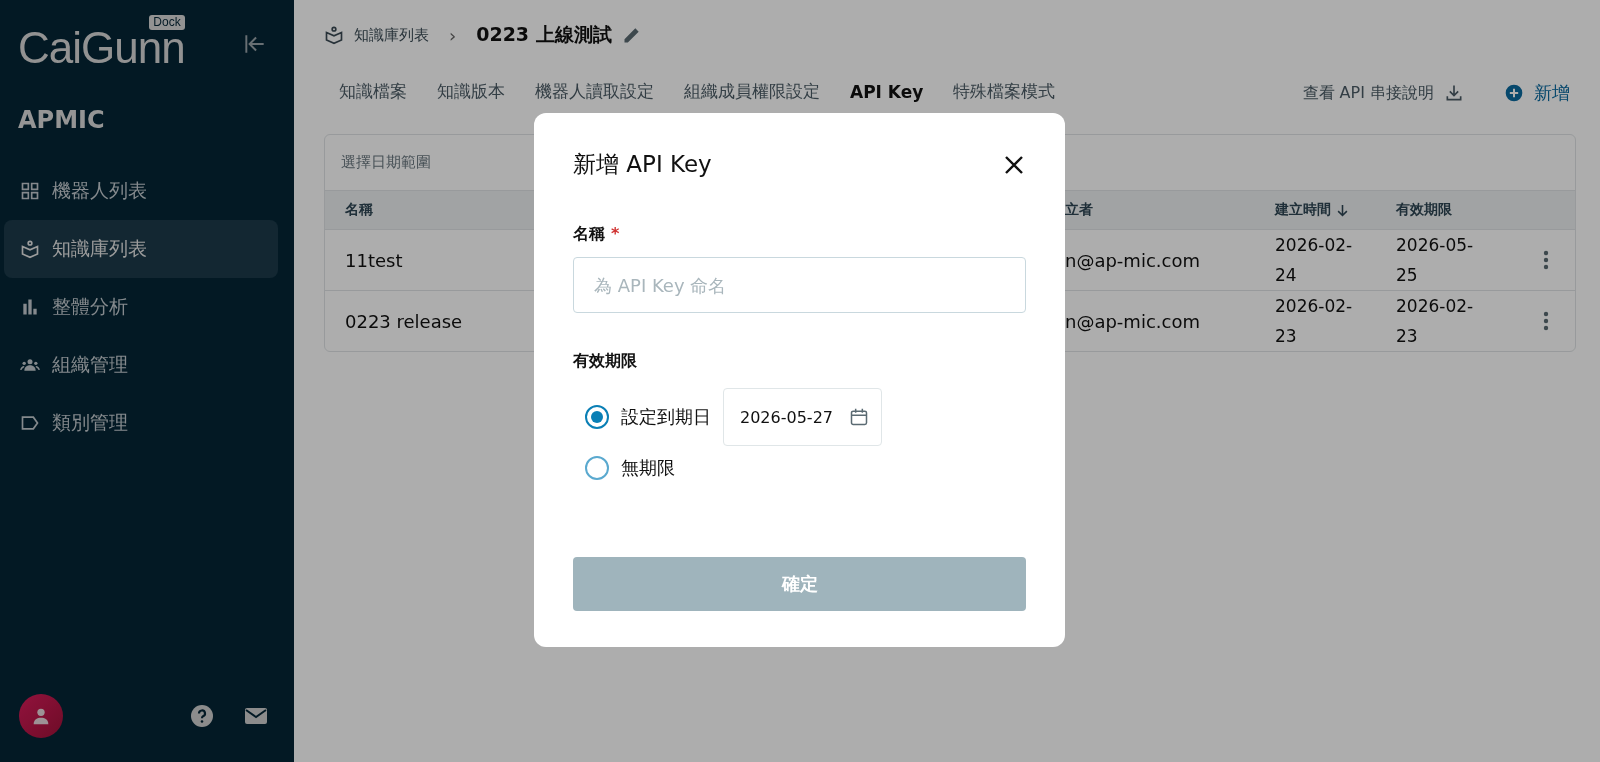  What do you see at coordinates (141, 191) in the screenshot?
I see `sidebar-item: 機器人列表` at bounding box center [141, 191].